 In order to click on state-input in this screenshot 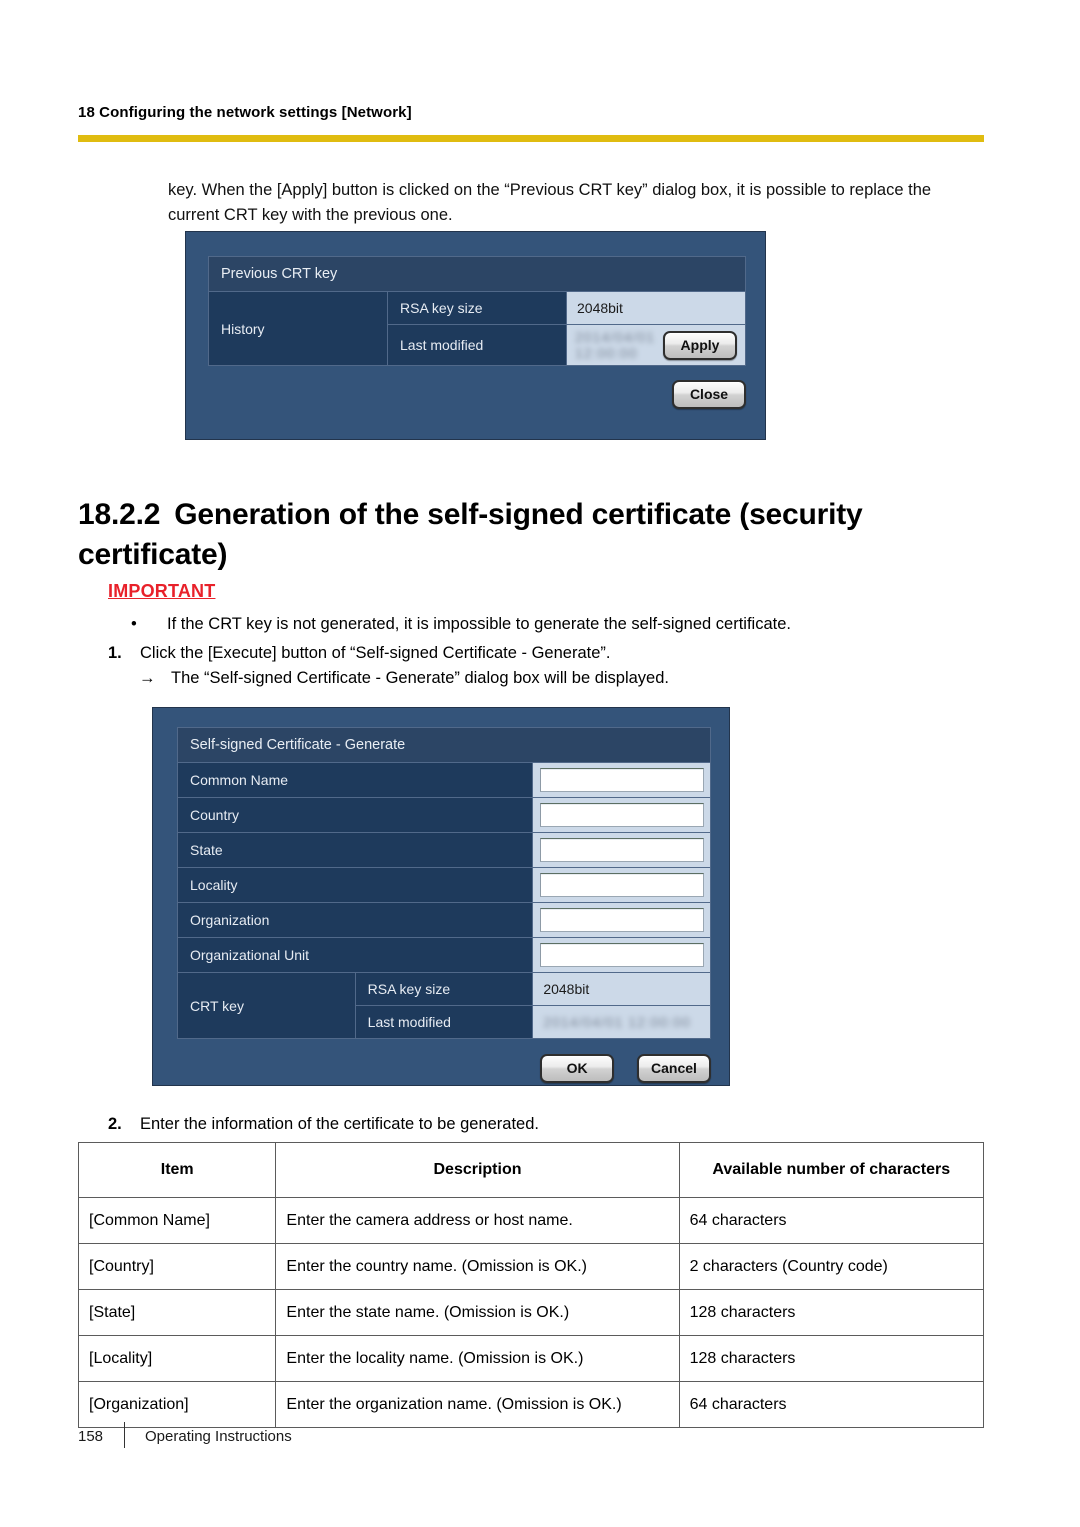, I will do `click(622, 850)`.